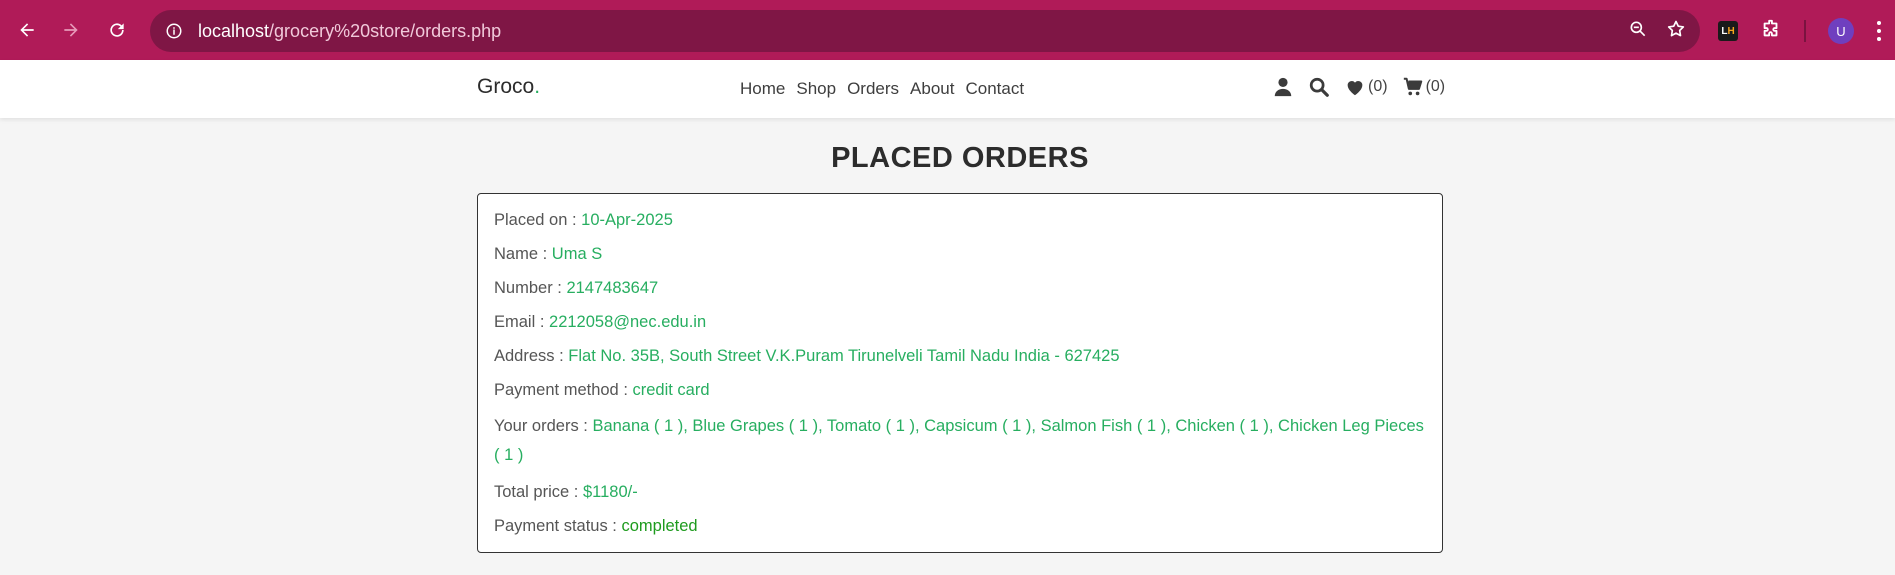 This screenshot has width=1895, height=575. Describe the element at coordinates (1879, 31) in the screenshot. I see `kebab-menu-icon` at that location.